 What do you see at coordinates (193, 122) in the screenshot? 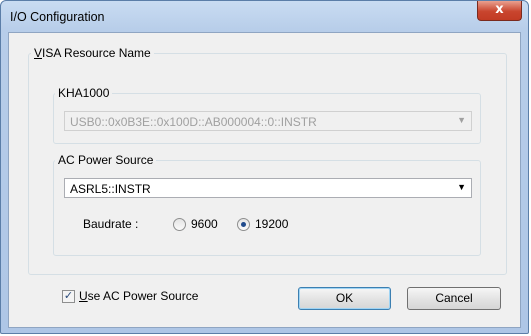
I see `kha1000-resource-value: USB0::0x0B3E::0x100D::AB000004::0::INSTR` at bounding box center [193, 122].